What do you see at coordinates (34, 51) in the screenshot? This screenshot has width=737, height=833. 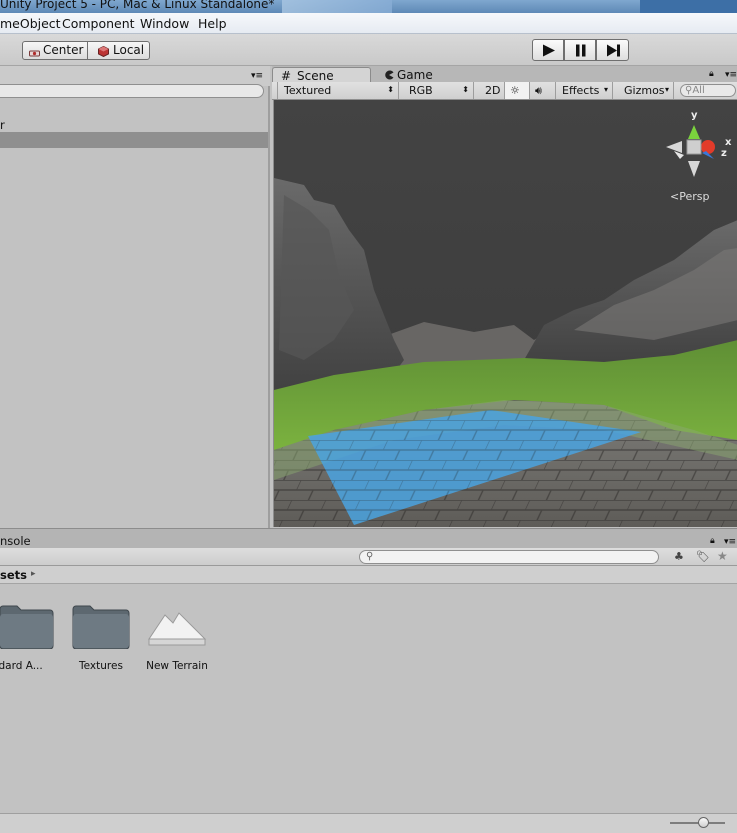 I see `center-pivot-icon` at bounding box center [34, 51].